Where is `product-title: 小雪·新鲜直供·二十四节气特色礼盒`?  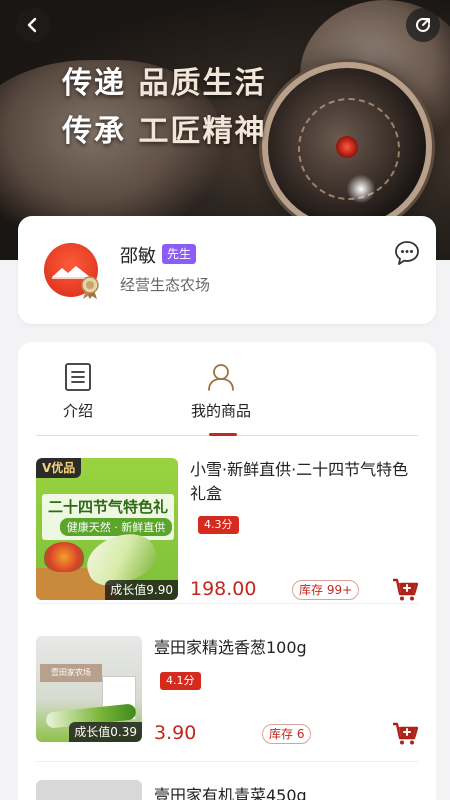
product-title: 小雪·新鲜直供·二十四节气特色礼盒 is located at coordinates (303, 482).